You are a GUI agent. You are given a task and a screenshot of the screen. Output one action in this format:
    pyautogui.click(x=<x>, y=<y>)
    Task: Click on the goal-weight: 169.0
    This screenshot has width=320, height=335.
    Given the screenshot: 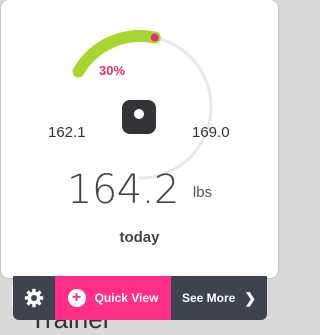 What is the action you would take?
    pyautogui.click(x=211, y=132)
    